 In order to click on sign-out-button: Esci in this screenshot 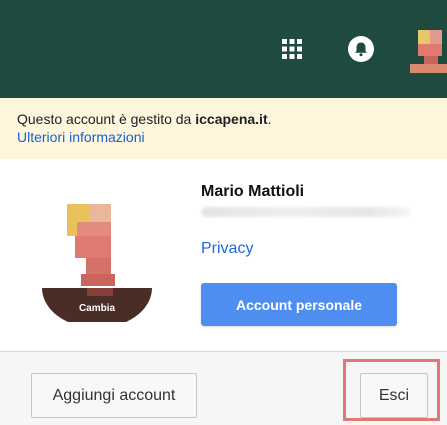, I will do `click(394, 395)`.